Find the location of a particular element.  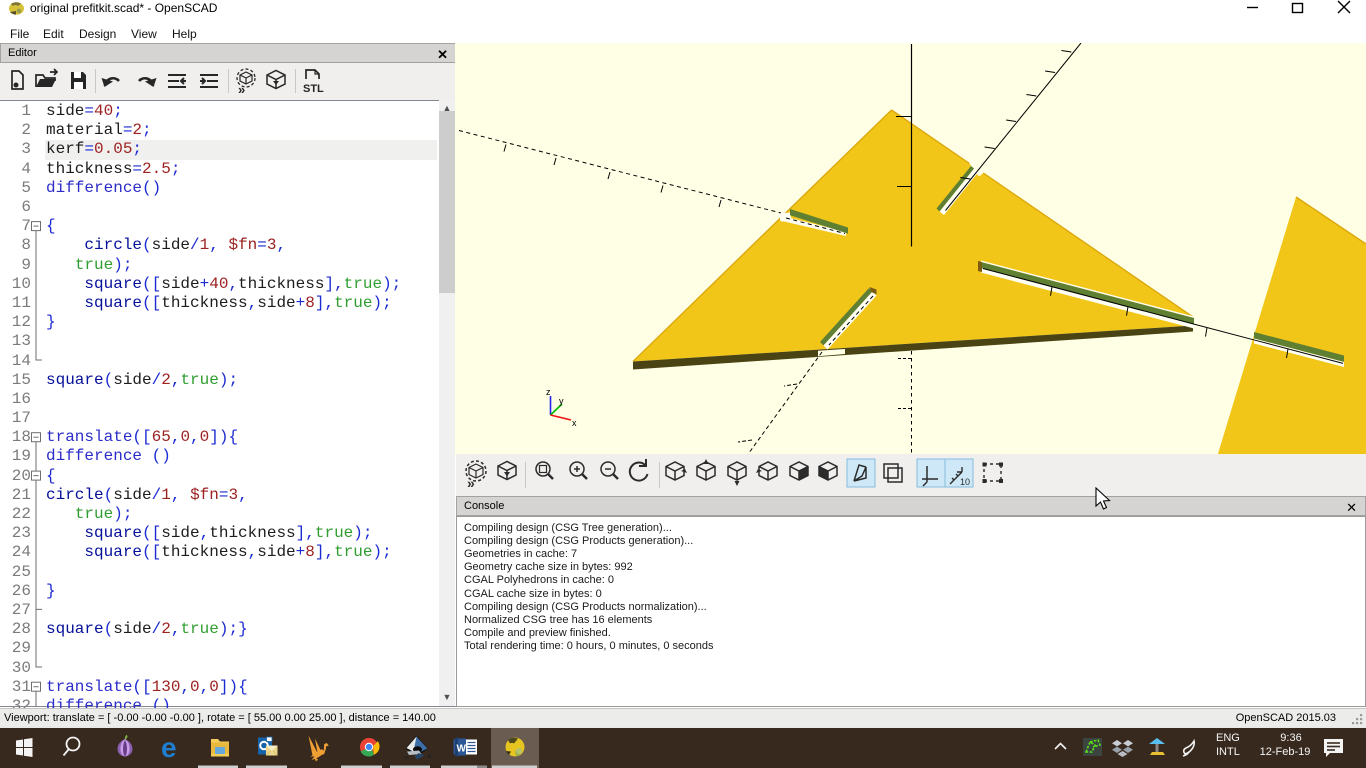

svg-text: y is located at coordinates (561, 401).